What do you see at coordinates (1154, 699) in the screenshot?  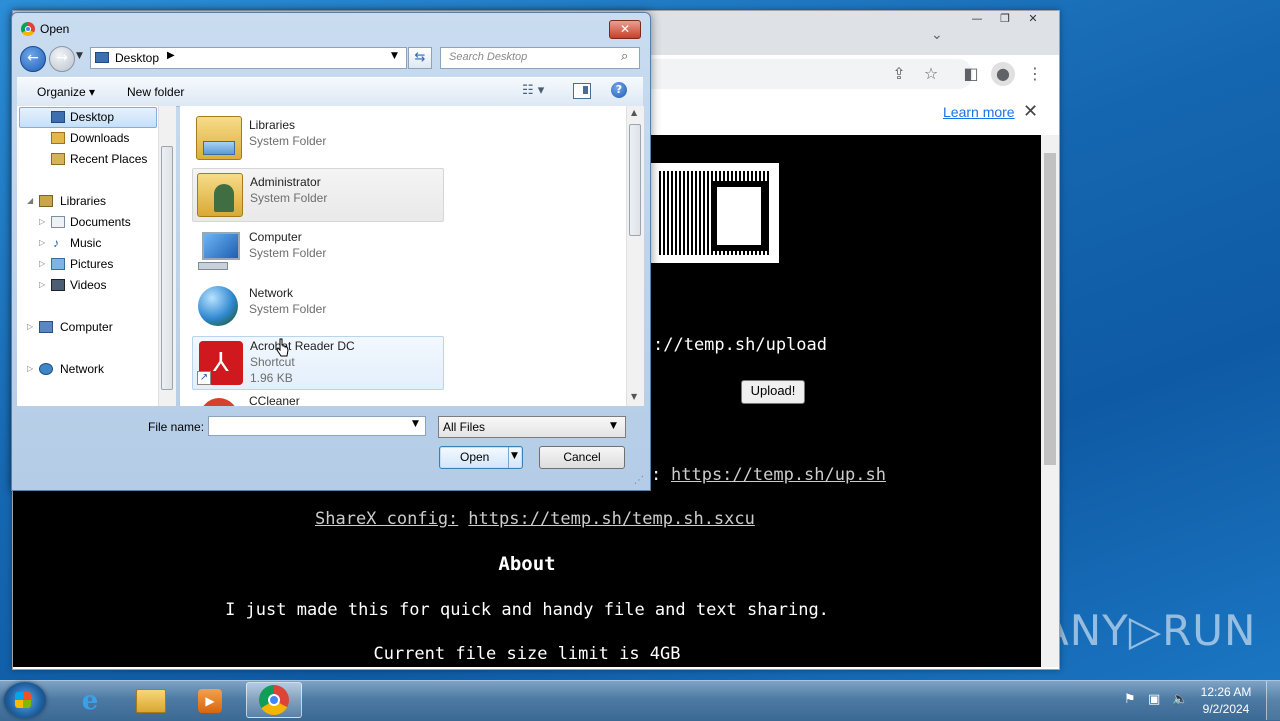 I see `network-tray-icon: ▣` at bounding box center [1154, 699].